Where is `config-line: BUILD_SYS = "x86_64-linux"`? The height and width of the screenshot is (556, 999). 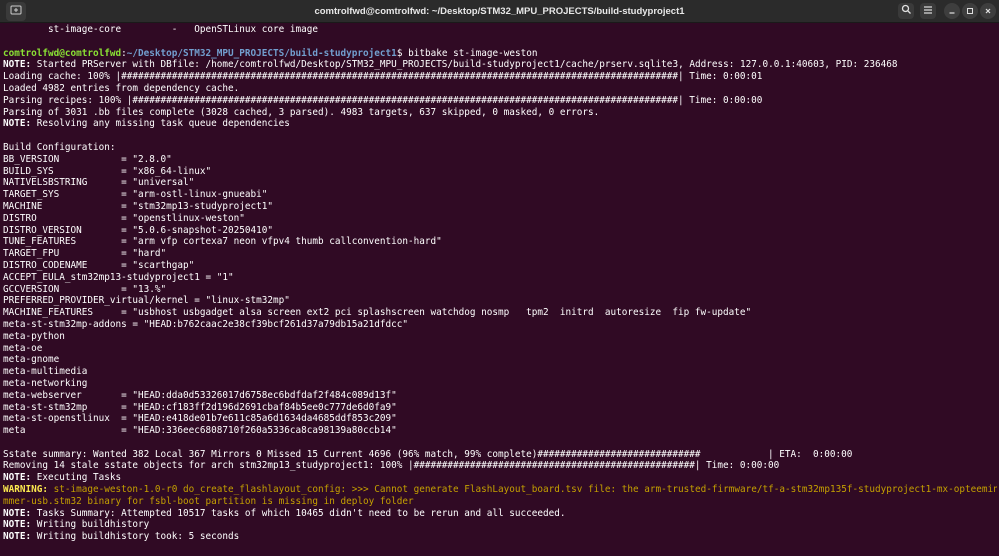
config-line: BUILD_SYS = "x86_64-linux" is located at coordinates (107, 171).